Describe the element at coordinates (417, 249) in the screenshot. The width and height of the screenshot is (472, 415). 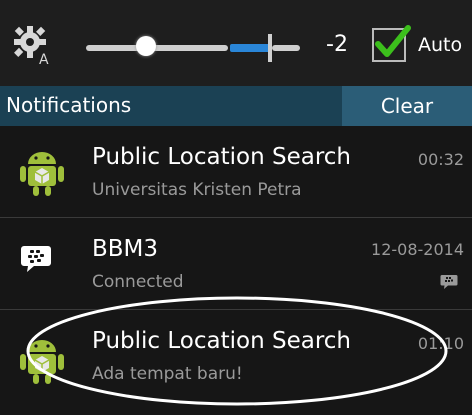
I see `notification-time: 12-08-2014` at that location.